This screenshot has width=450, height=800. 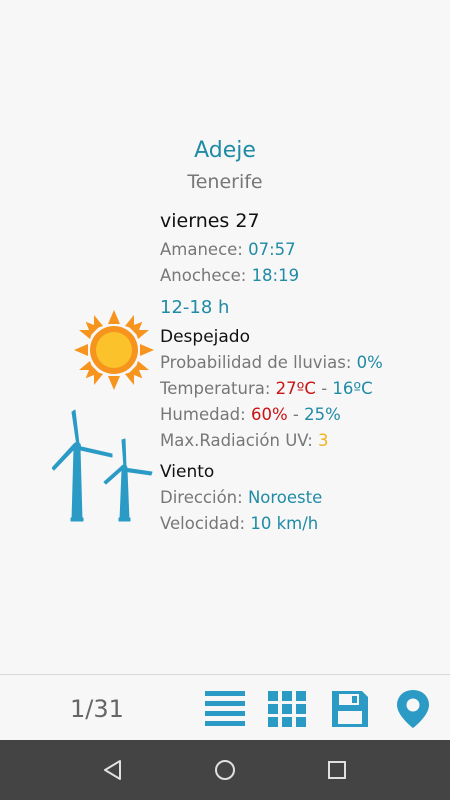 I want to click on sunset-row: Anochece: 18:19, so click(x=229, y=275).